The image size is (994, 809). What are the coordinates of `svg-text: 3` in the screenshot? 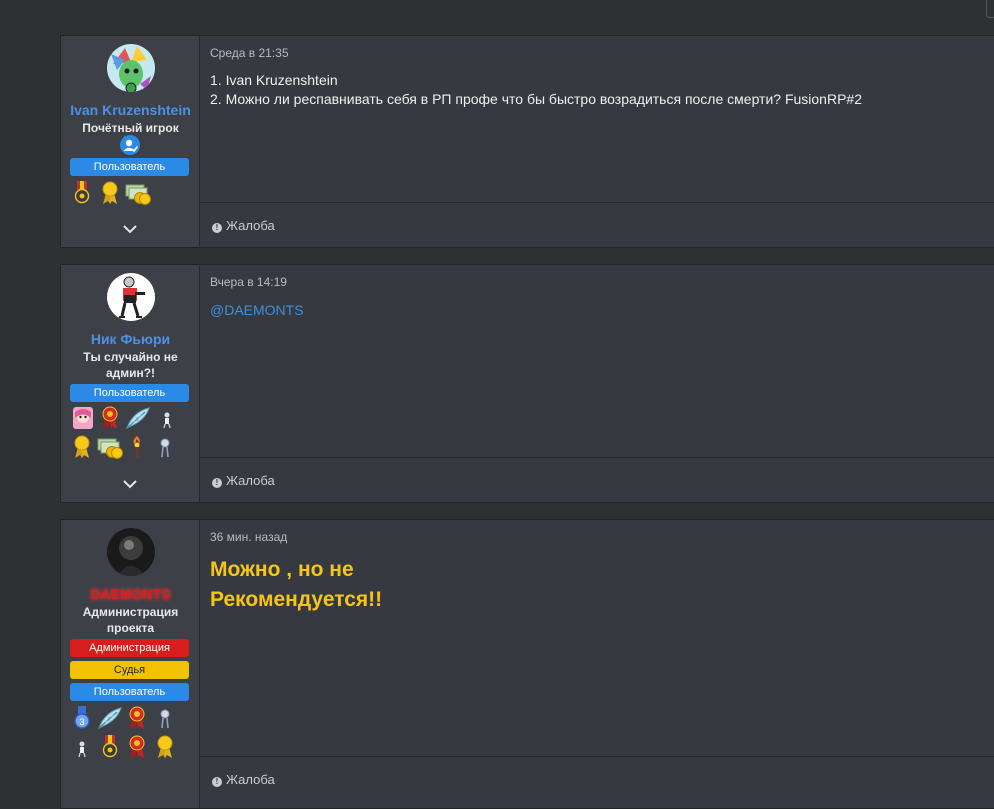 It's located at (81, 722).